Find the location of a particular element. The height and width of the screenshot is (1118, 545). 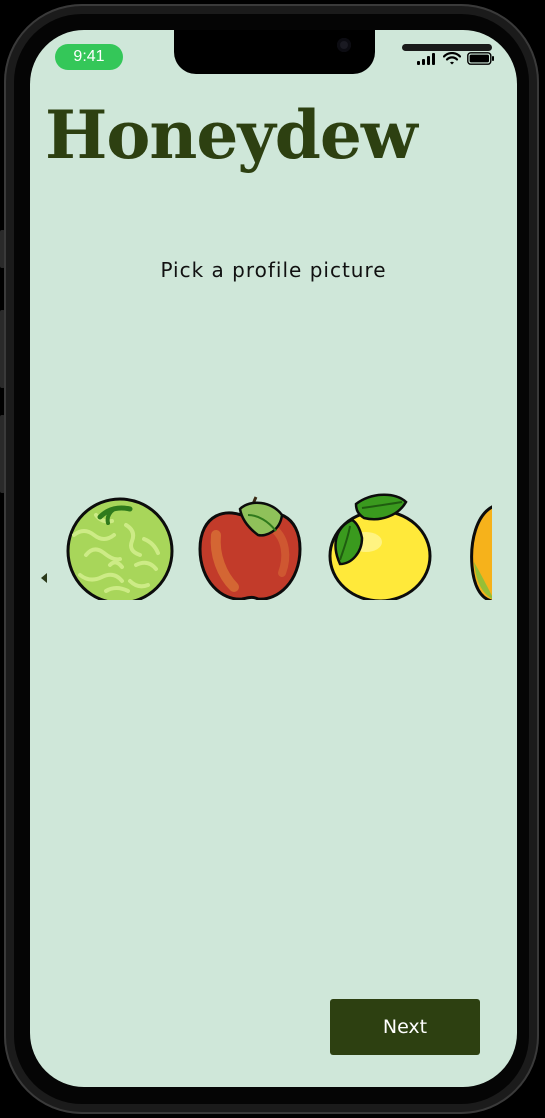

lemon-avatar is located at coordinates (378, 546).